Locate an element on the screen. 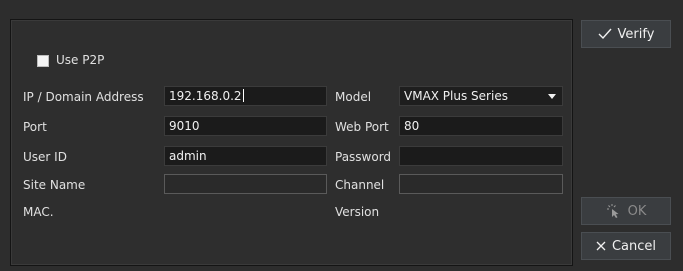 The height and width of the screenshot is (271, 683). model-select: VMAX Plus Series is located at coordinates (481, 96).